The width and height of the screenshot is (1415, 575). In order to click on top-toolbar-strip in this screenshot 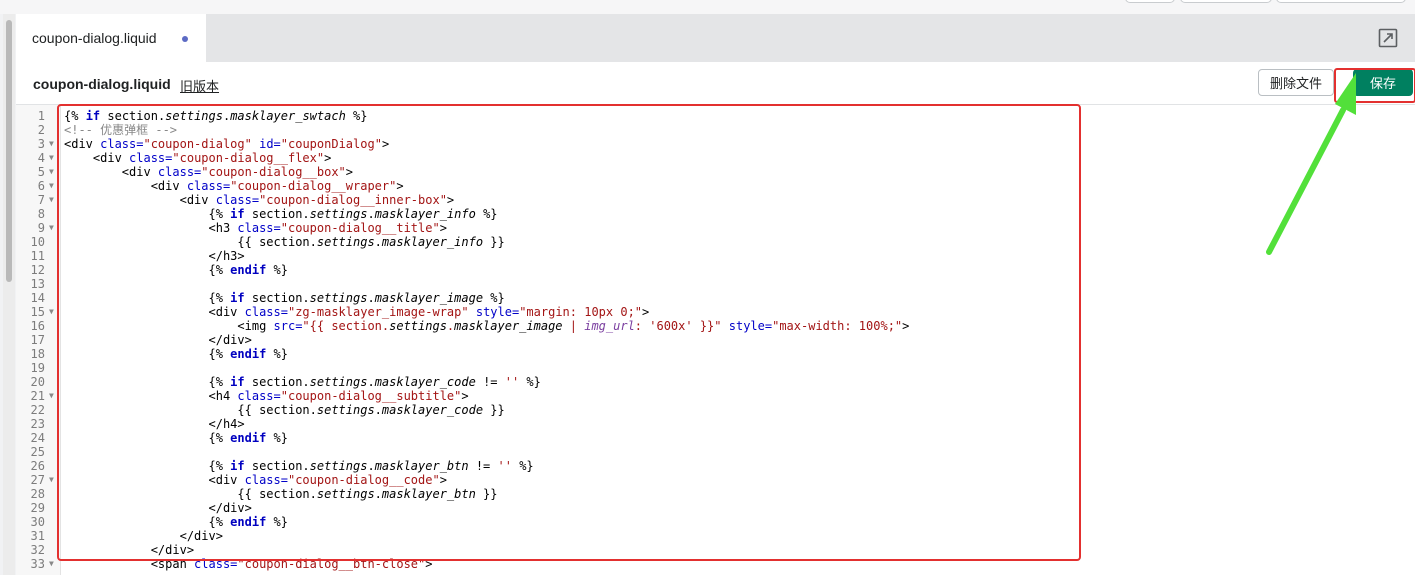, I will do `click(707, 7)`.